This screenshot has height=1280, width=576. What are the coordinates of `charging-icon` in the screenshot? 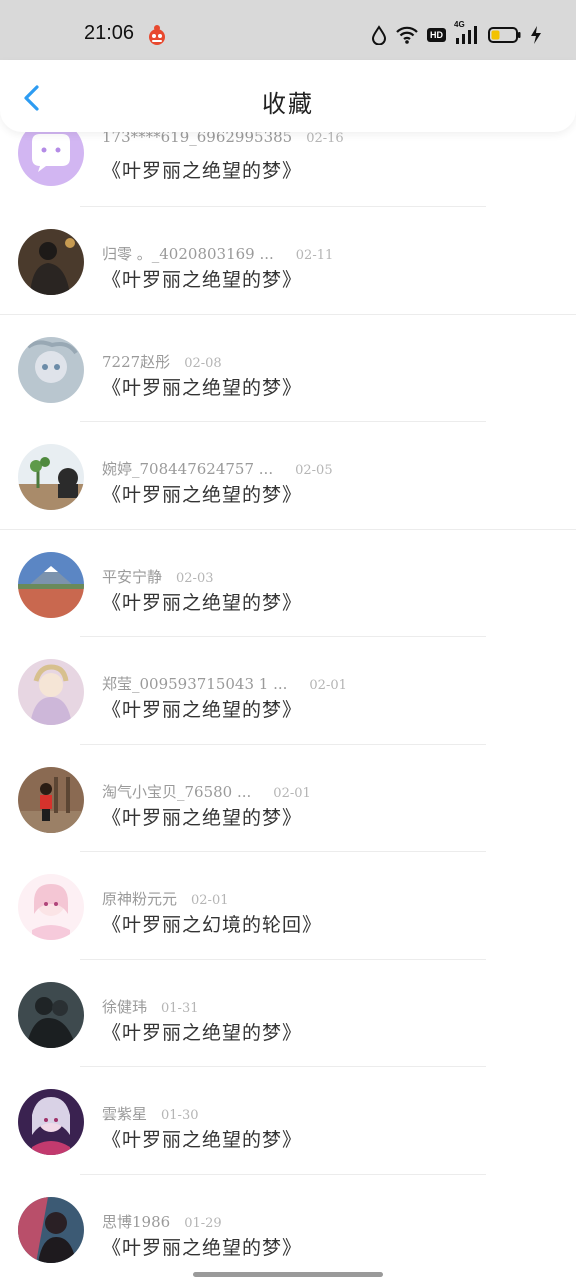 It's located at (536, 35).